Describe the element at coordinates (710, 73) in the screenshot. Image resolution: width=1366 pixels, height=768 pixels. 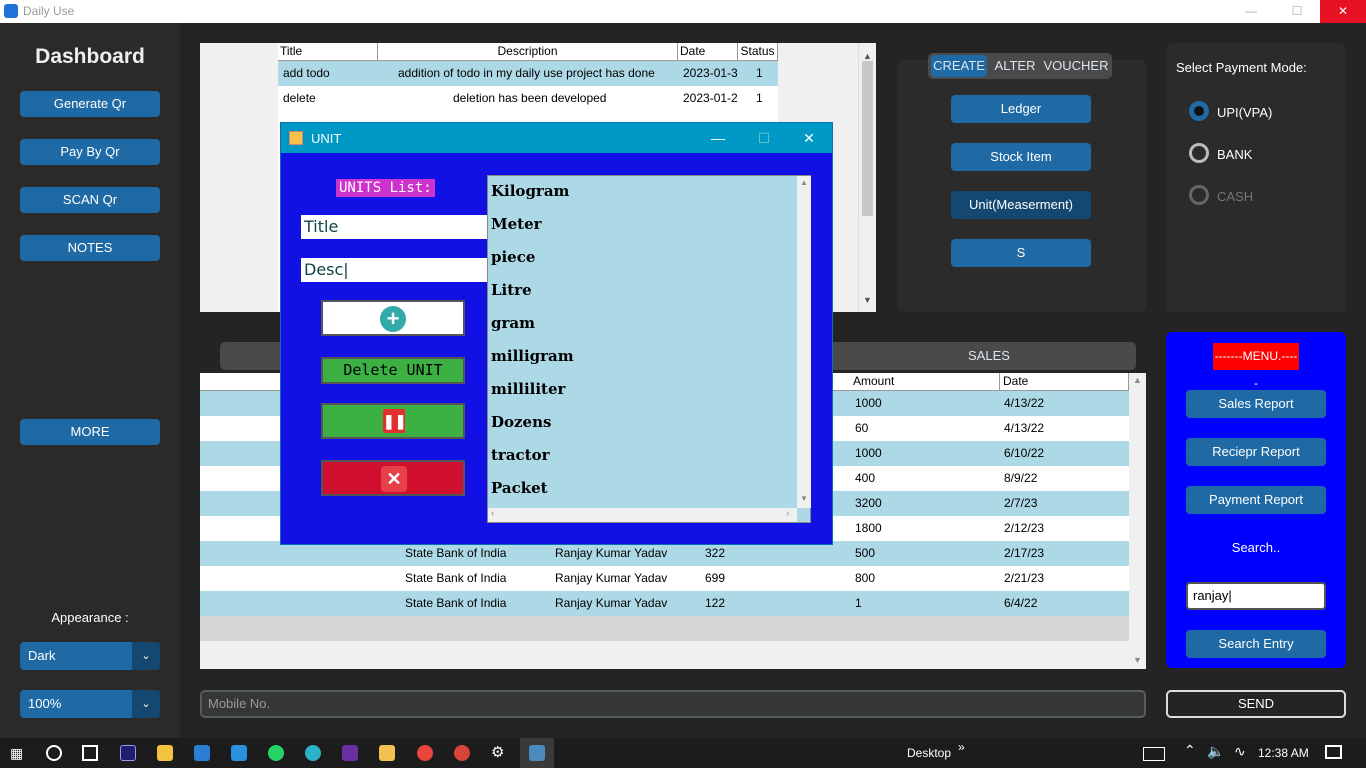
I see `cell: 2023-01-3` at that location.